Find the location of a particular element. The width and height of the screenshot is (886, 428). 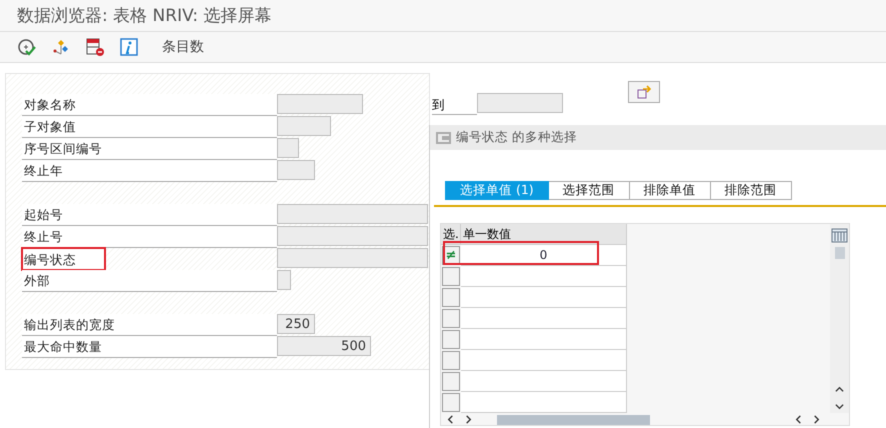

field-label: 对象名称 is located at coordinates (149, 105).